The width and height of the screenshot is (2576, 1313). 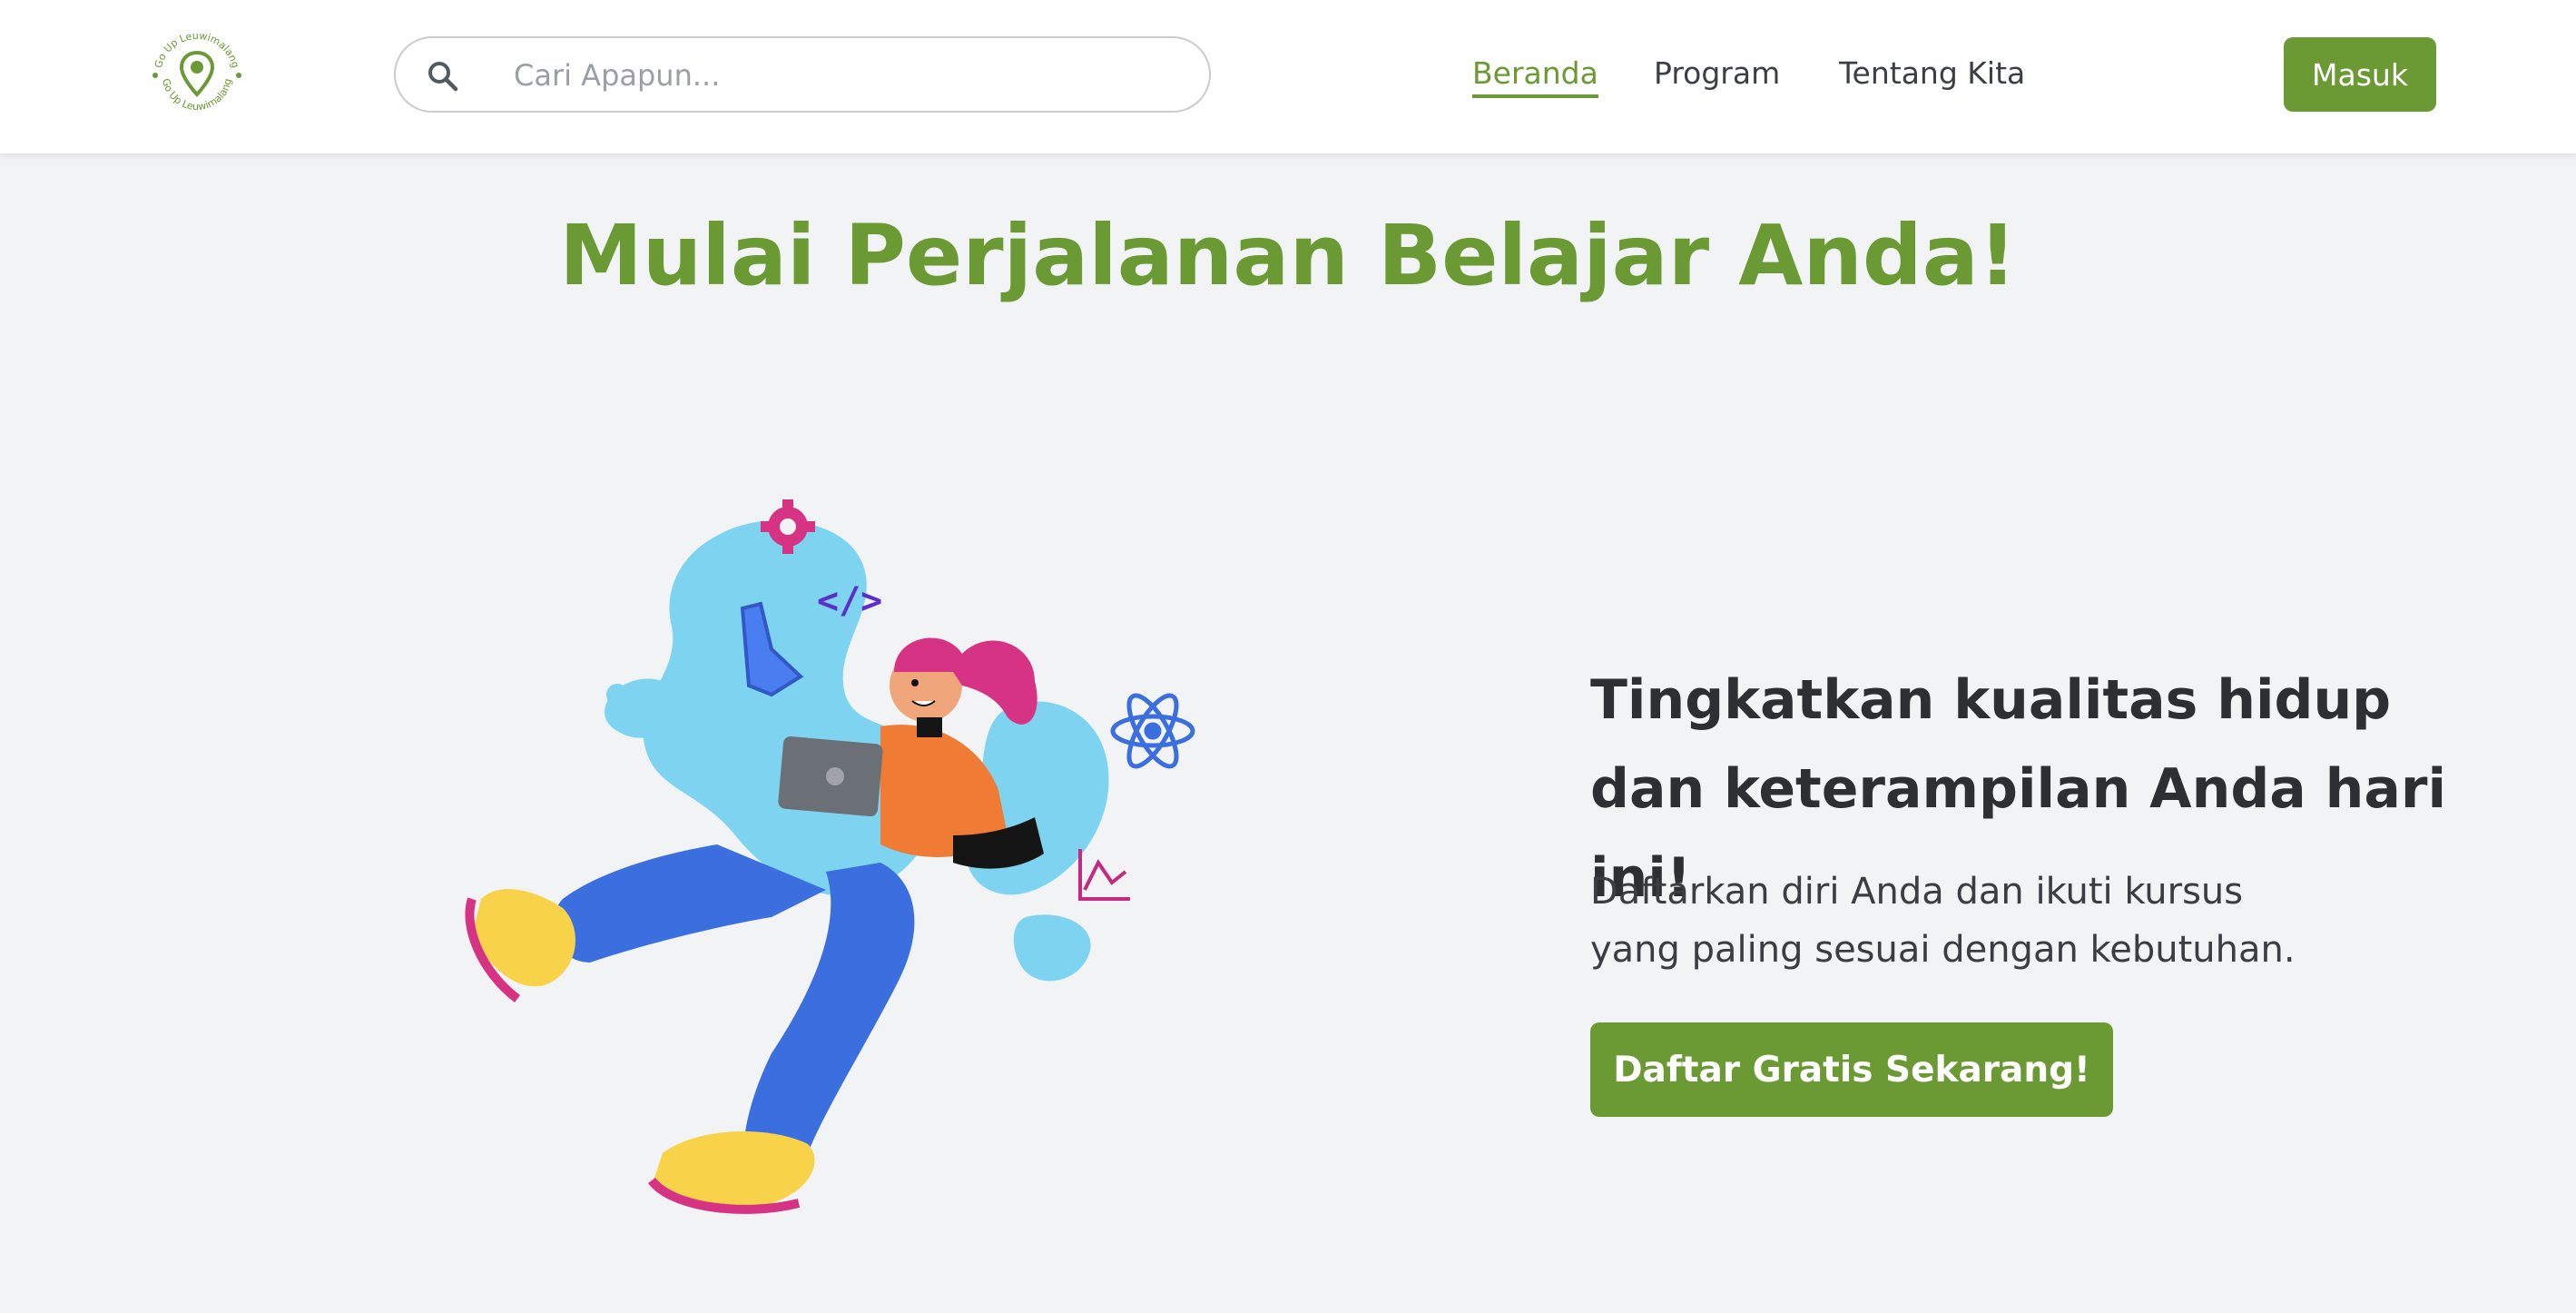 What do you see at coordinates (1535, 75) in the screenshot?
I see `nav-link-beranda: Beranda` at bounding box center [1535, 75].